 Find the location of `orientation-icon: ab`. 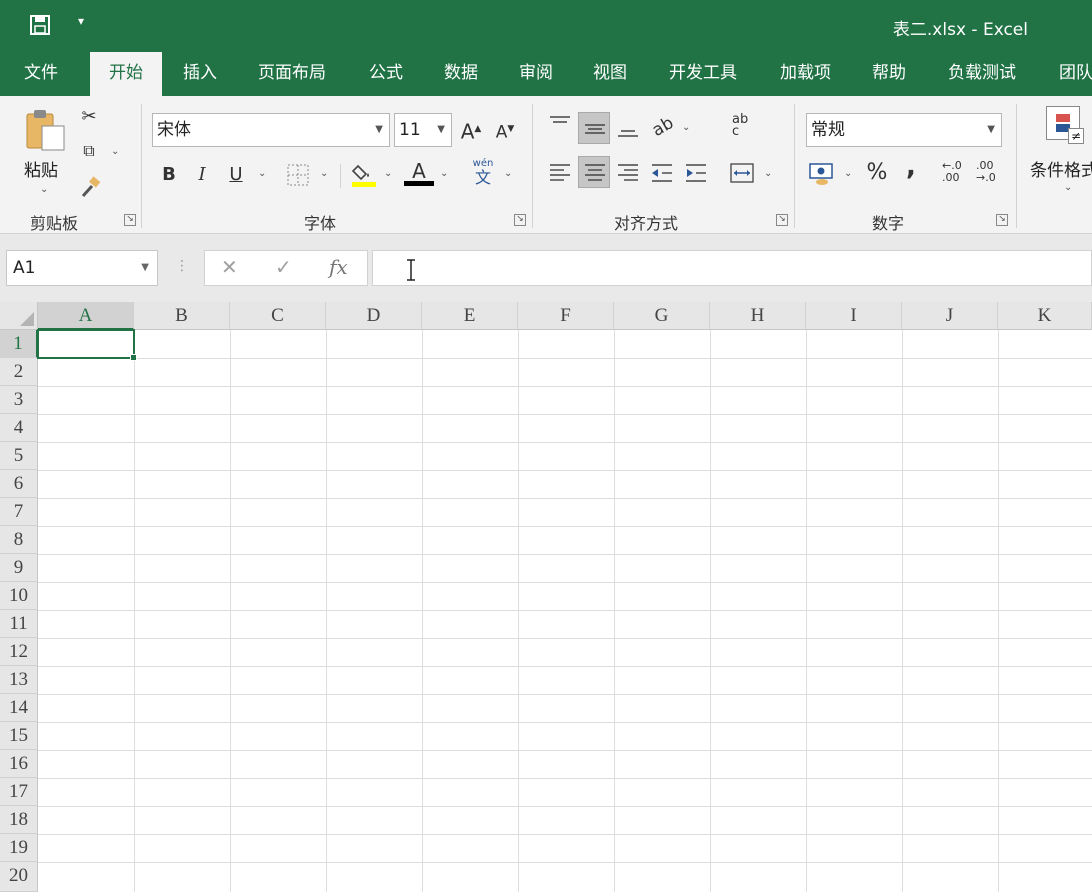

orientation-icon: ab is located at coordinates (663, 127).